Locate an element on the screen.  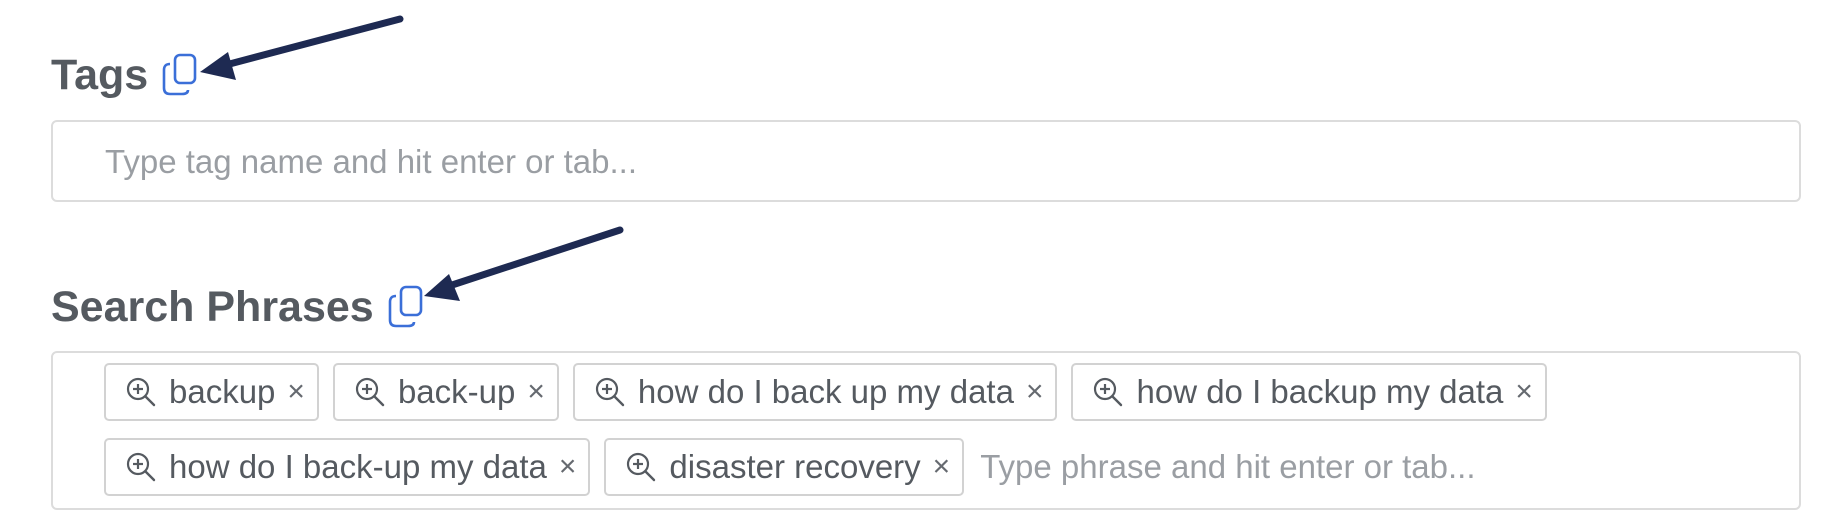
phrase-chip: disaster recovery × is located at coordinates (784, 467).